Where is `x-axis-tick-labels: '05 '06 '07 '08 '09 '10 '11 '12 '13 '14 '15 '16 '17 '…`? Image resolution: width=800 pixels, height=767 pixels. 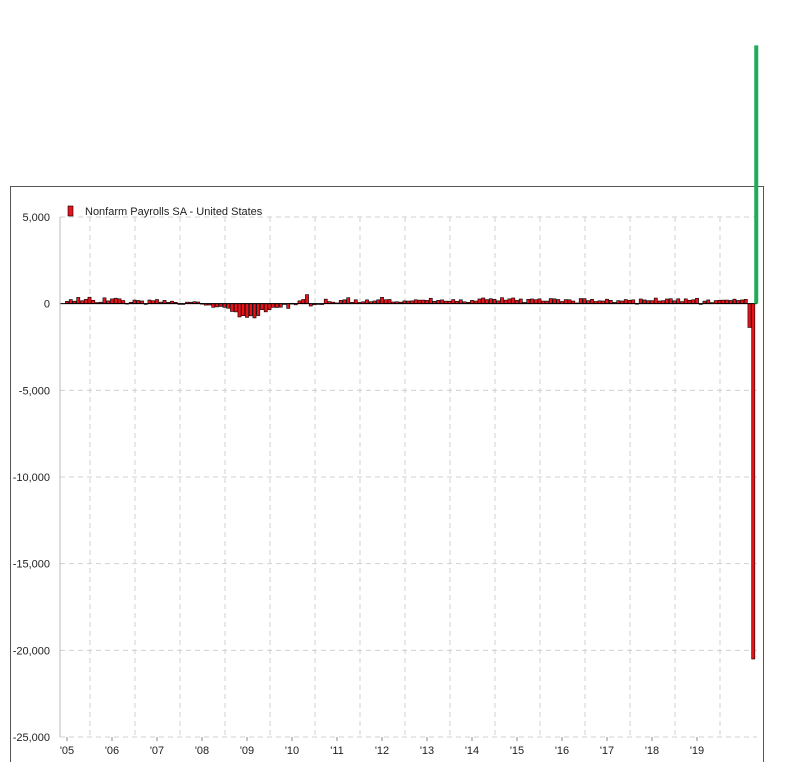
x-axis-tick-labels: '05 '06 '07 '08 '09 '10 '11 '12 '13 '14 '15 '16 '17 '… is located at coordinates (382, 751).